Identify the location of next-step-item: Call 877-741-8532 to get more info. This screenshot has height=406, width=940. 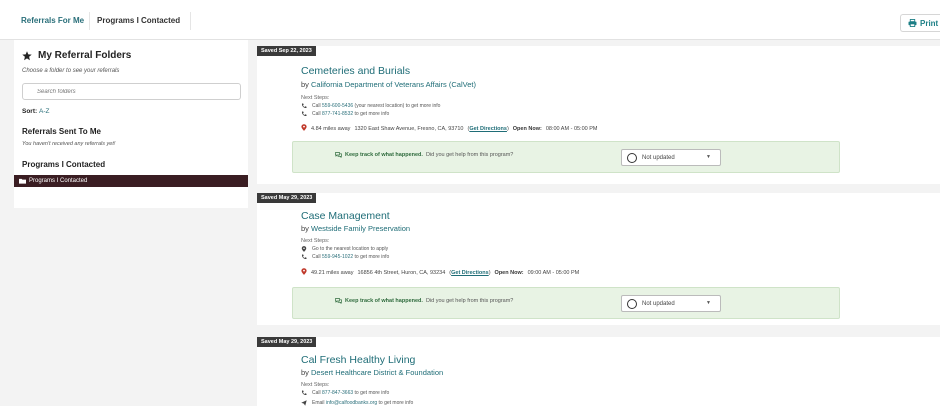
(345, 114).